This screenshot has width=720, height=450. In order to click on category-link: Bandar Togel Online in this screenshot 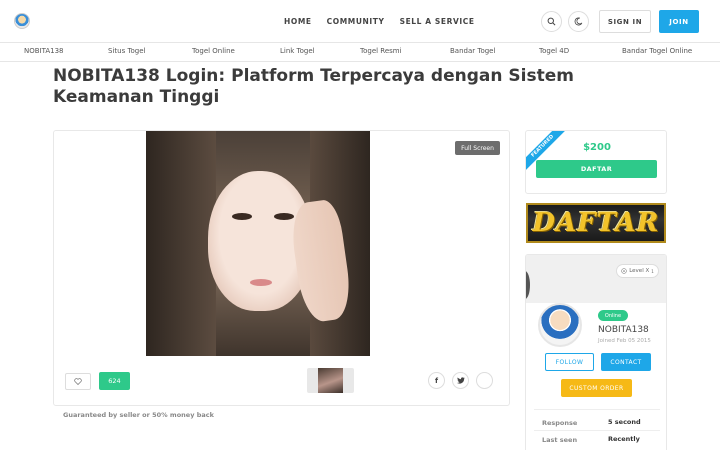, I will do `click(657, 51)`.